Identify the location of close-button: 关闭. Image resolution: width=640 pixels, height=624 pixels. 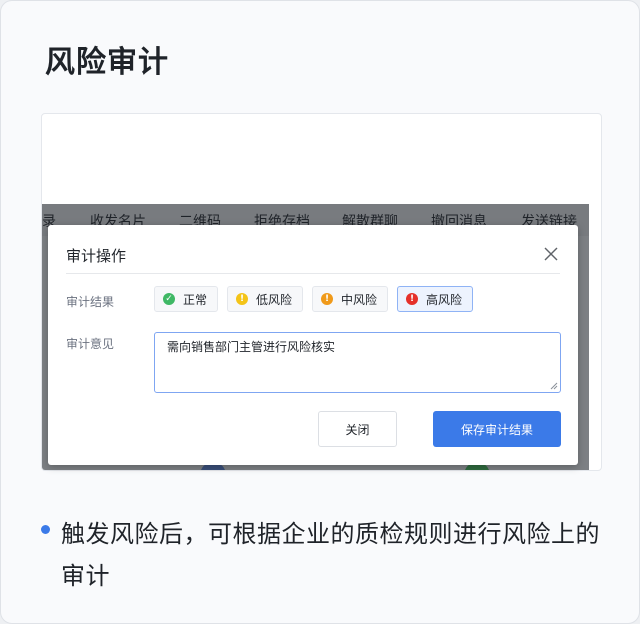
(357, 429).